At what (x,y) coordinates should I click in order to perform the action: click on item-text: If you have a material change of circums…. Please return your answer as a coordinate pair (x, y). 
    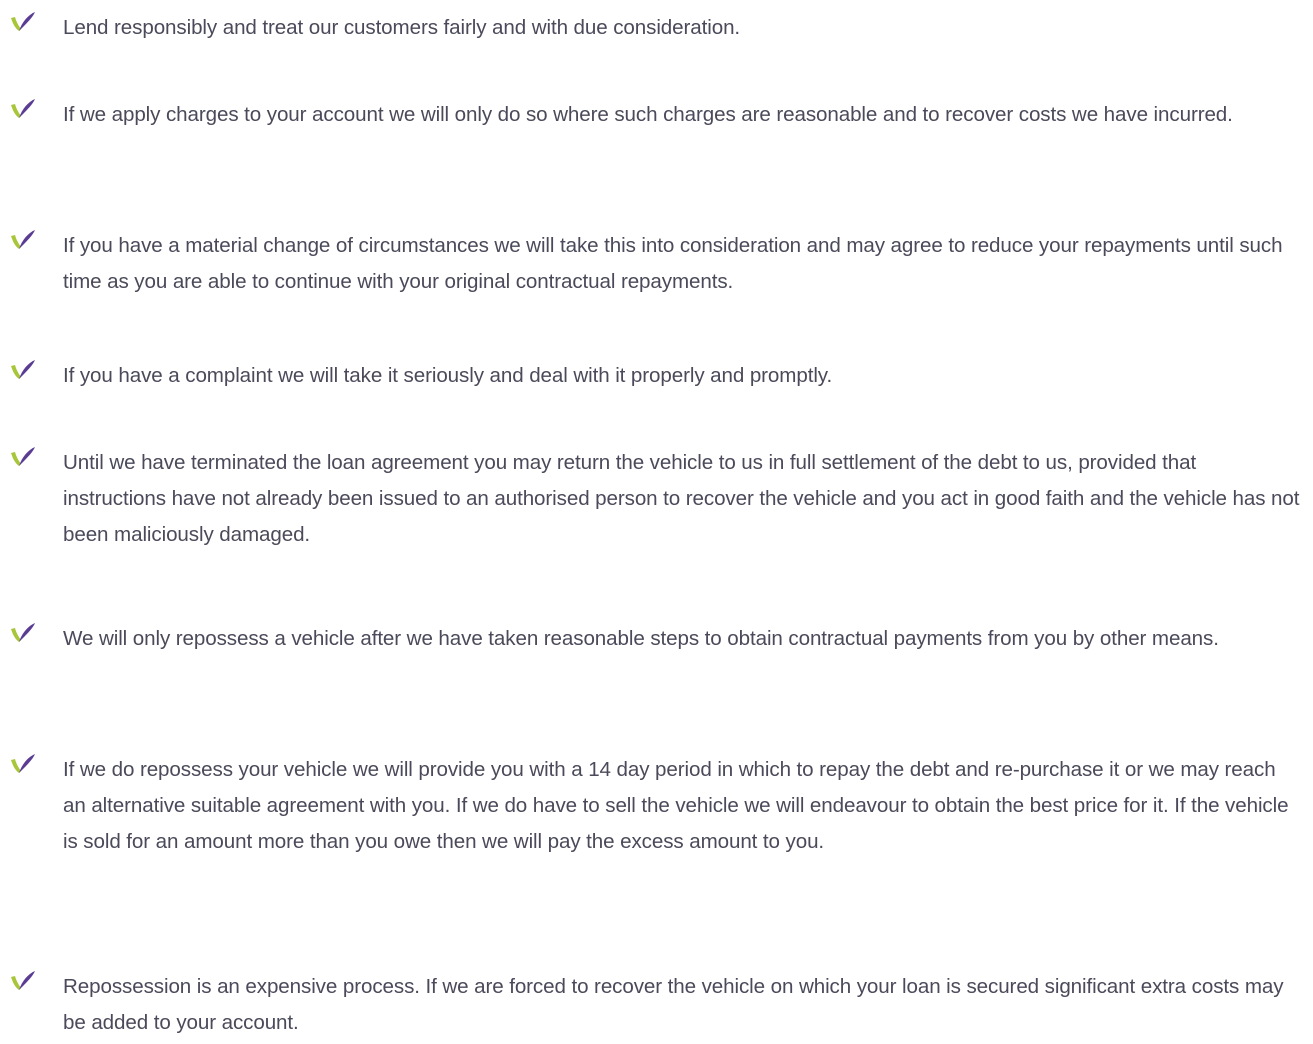
    Looking at the image, I should click on (673, 263).